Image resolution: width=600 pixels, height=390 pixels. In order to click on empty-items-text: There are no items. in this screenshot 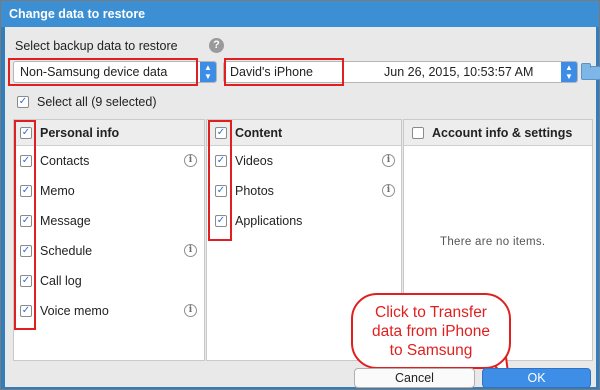, I will do `click(493, 242)`.